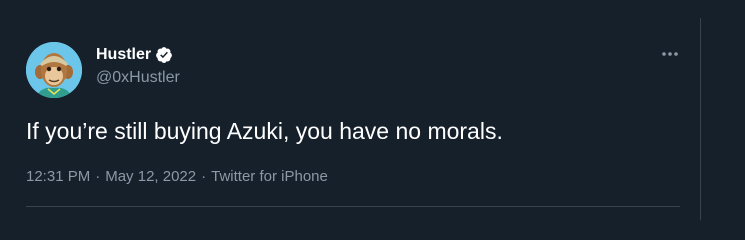  I want to click on tweet-time: 12:31 PM, so click(58, 176).